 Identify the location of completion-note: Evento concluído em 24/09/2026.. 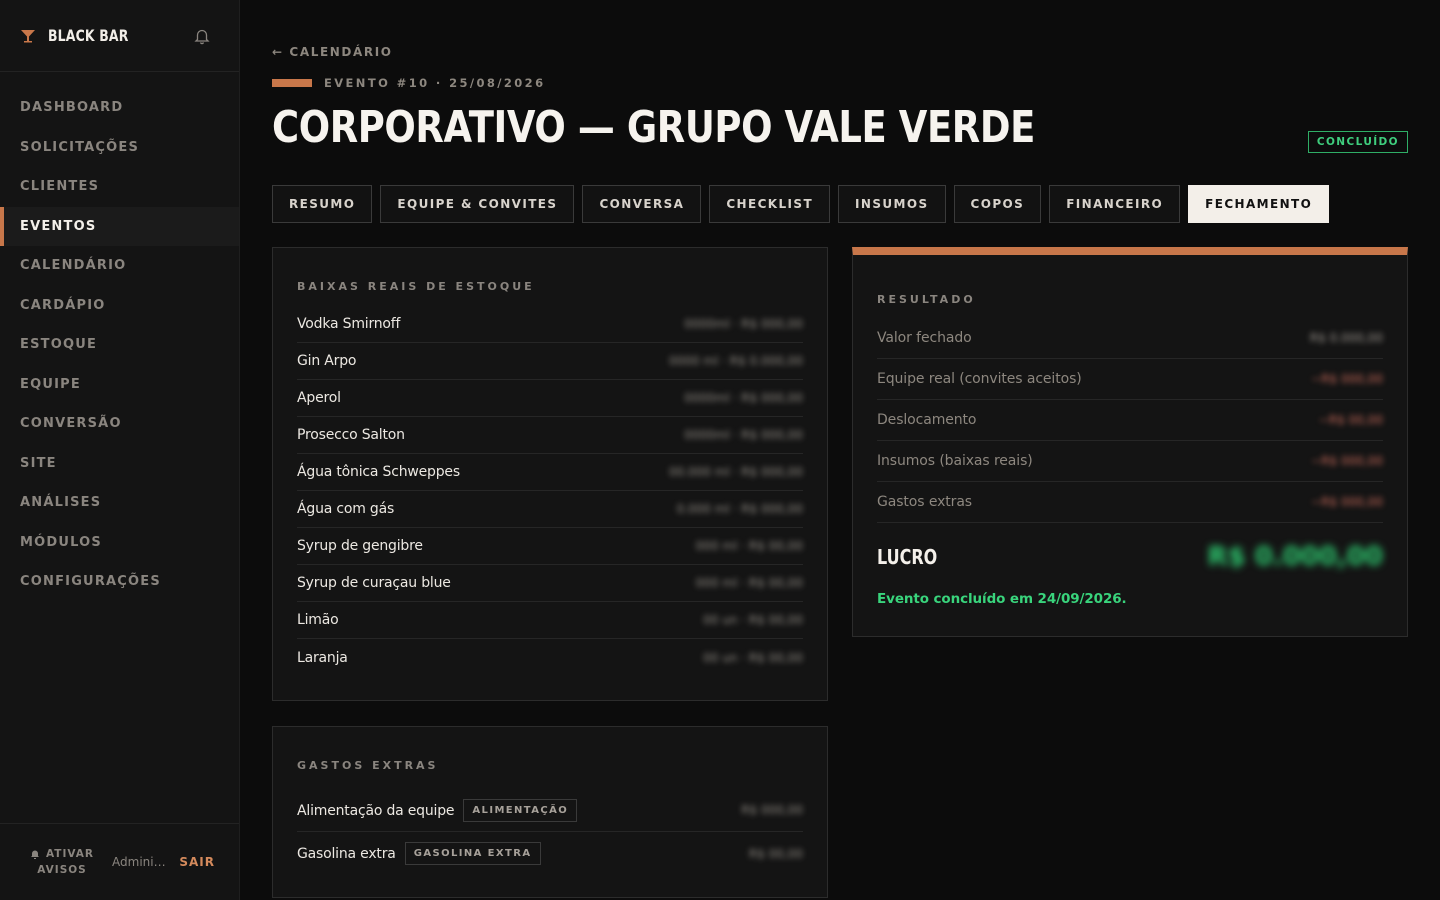
(1002, 599).